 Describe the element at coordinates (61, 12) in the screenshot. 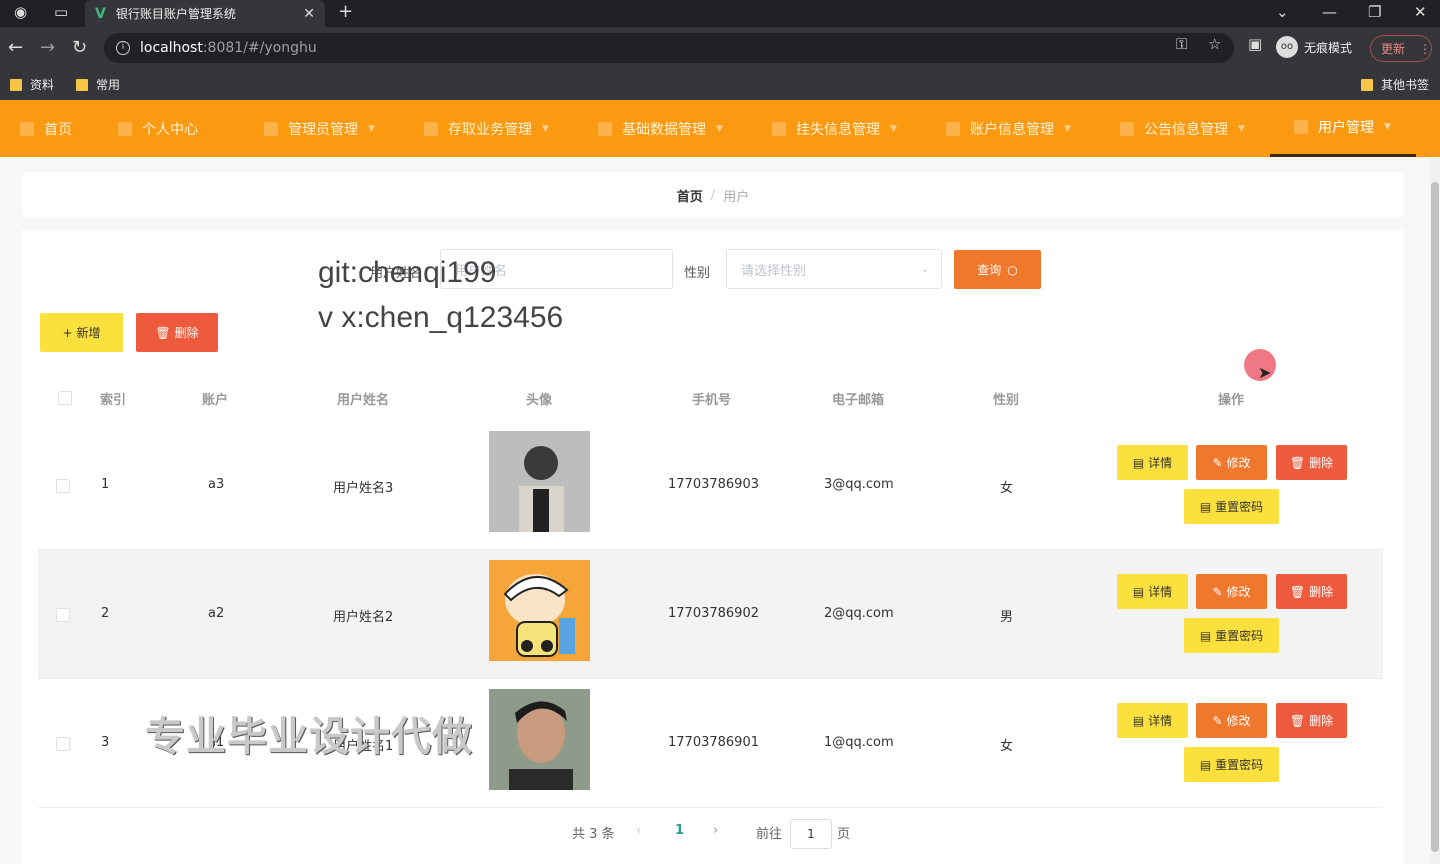

I see `window-icon: ▭` at that location.